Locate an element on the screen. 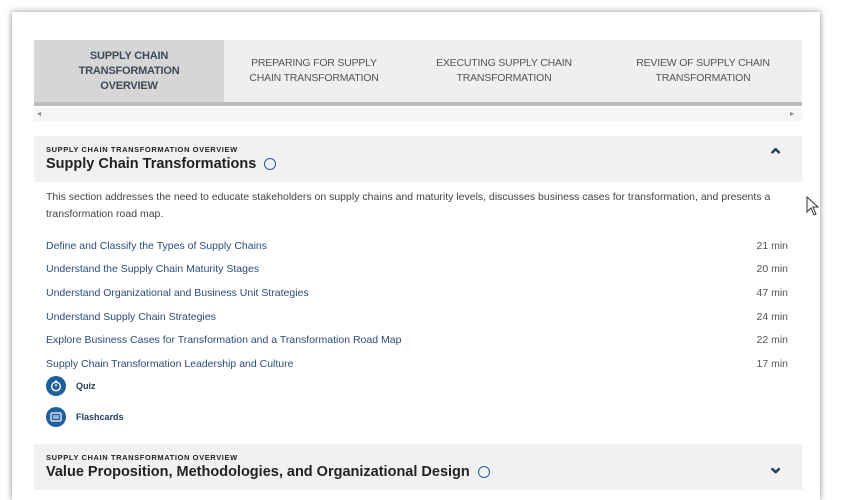  tab-review: REVIEW OF SUPPLY CHAIN TRANSFORMATION is located at coordinates (703, 71).